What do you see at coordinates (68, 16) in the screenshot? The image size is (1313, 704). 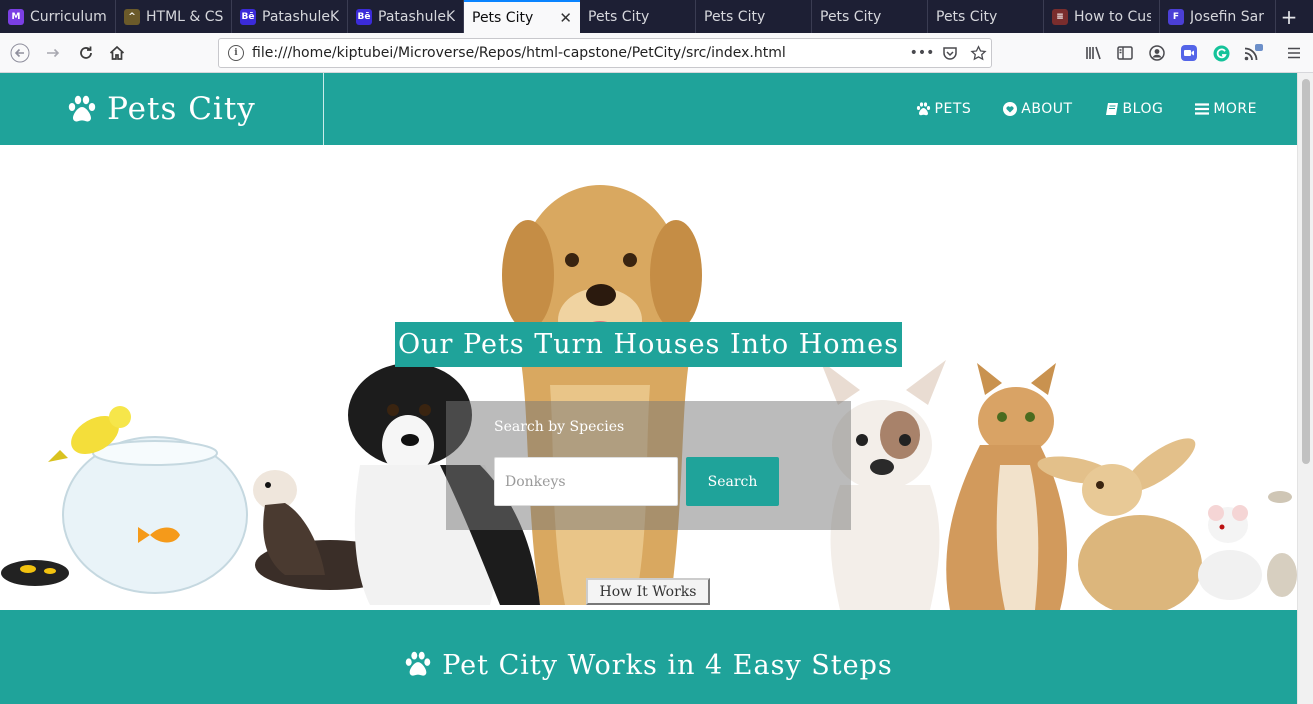 I see `browser-tab-title: Curriculum` at bounding box center [68, 16].